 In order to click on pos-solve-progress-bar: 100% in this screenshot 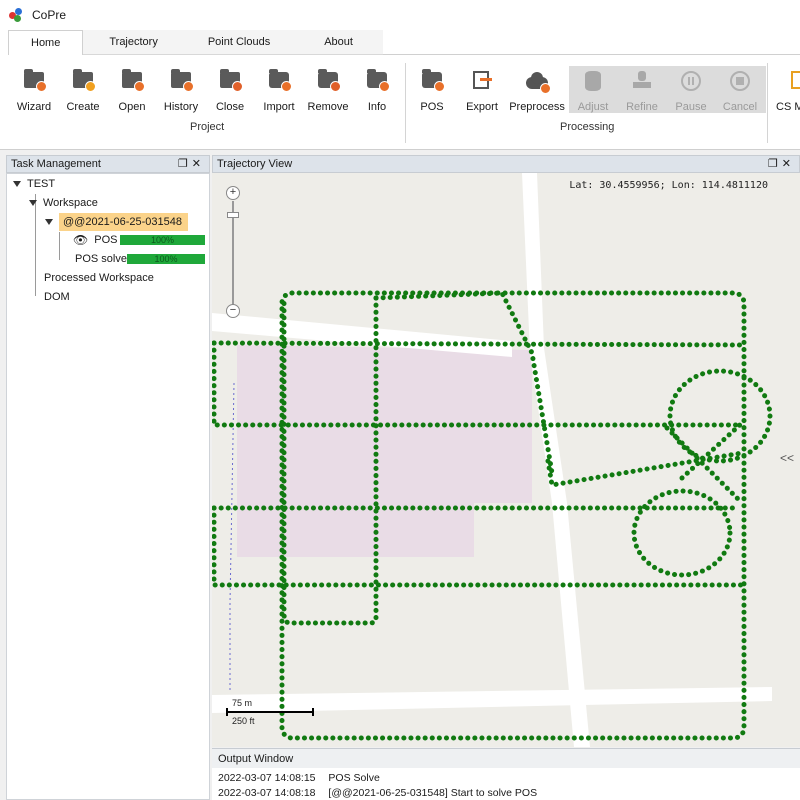, I will do `click(166, 259)`.